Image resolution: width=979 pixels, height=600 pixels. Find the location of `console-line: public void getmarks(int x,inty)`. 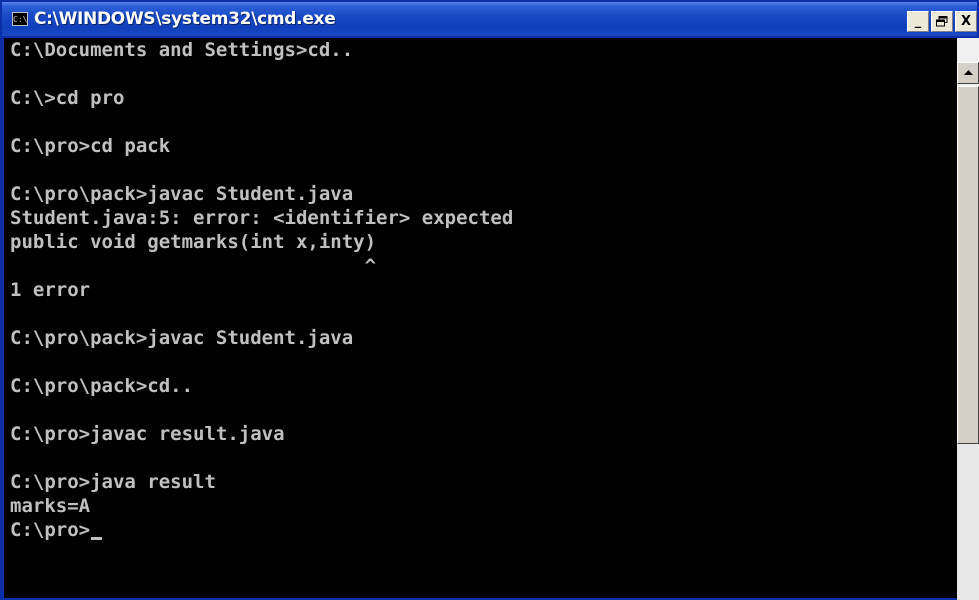

console-line: public void getmarks(int x,inty) is located at coordinates (193, 242).